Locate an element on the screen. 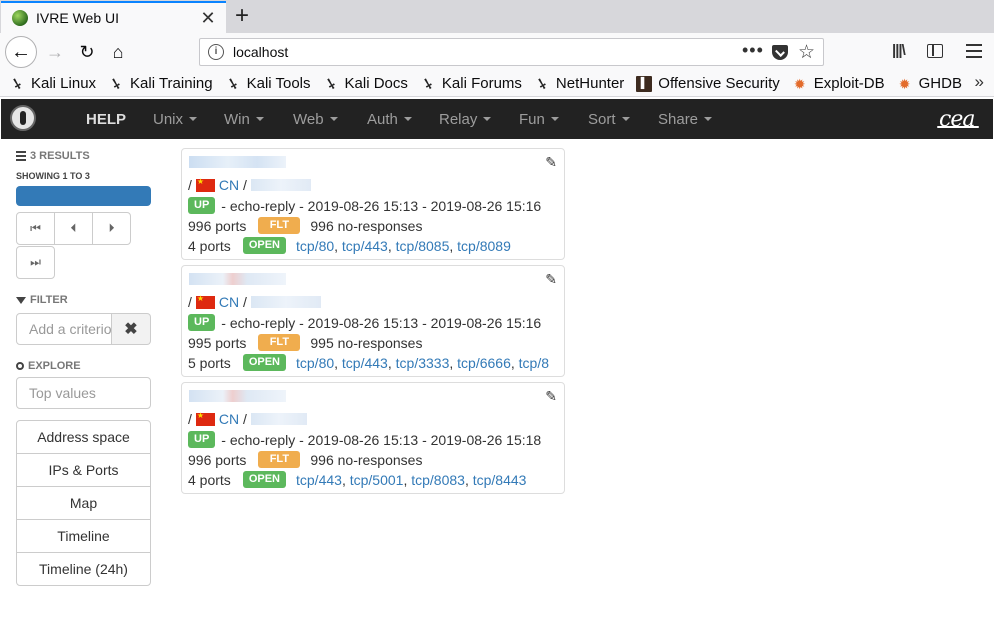 This screenshot has width=994, height=619. first-page-button: ⏮ is located at coordinates (35, 228).